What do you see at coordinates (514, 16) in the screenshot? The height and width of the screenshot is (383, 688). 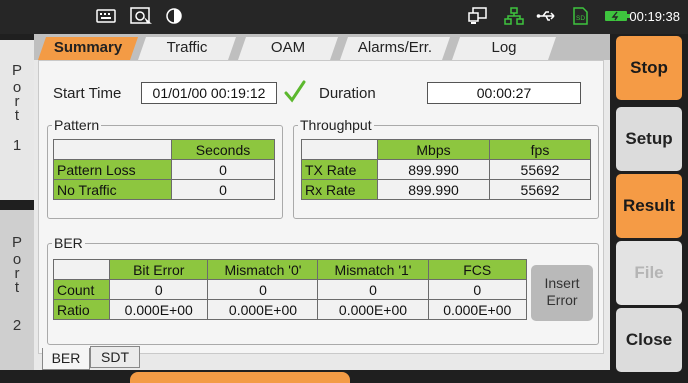 I see `network-icon` at bounding box center [514, 16].